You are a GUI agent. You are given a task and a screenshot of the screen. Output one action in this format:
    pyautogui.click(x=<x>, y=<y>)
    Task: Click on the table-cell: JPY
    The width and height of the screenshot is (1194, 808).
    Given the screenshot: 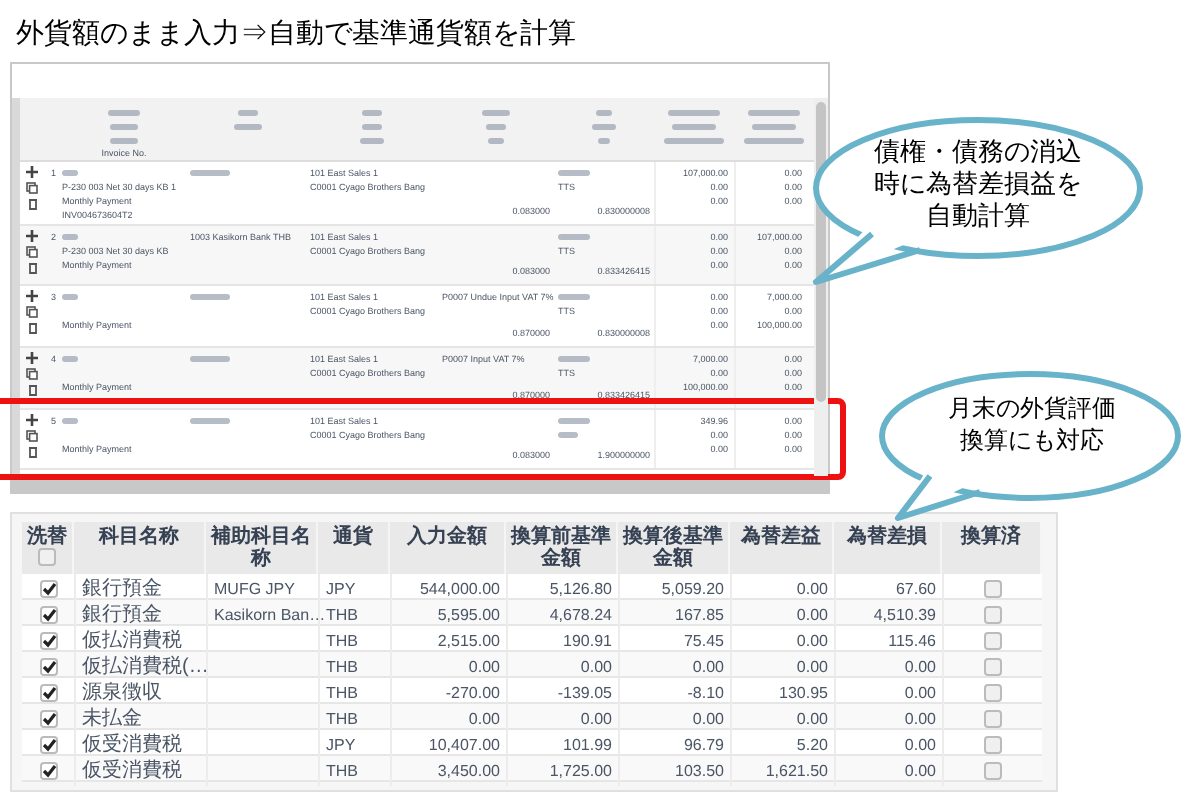 What is the action you would take?
    pyautogui.click(x=341, y=745)
    